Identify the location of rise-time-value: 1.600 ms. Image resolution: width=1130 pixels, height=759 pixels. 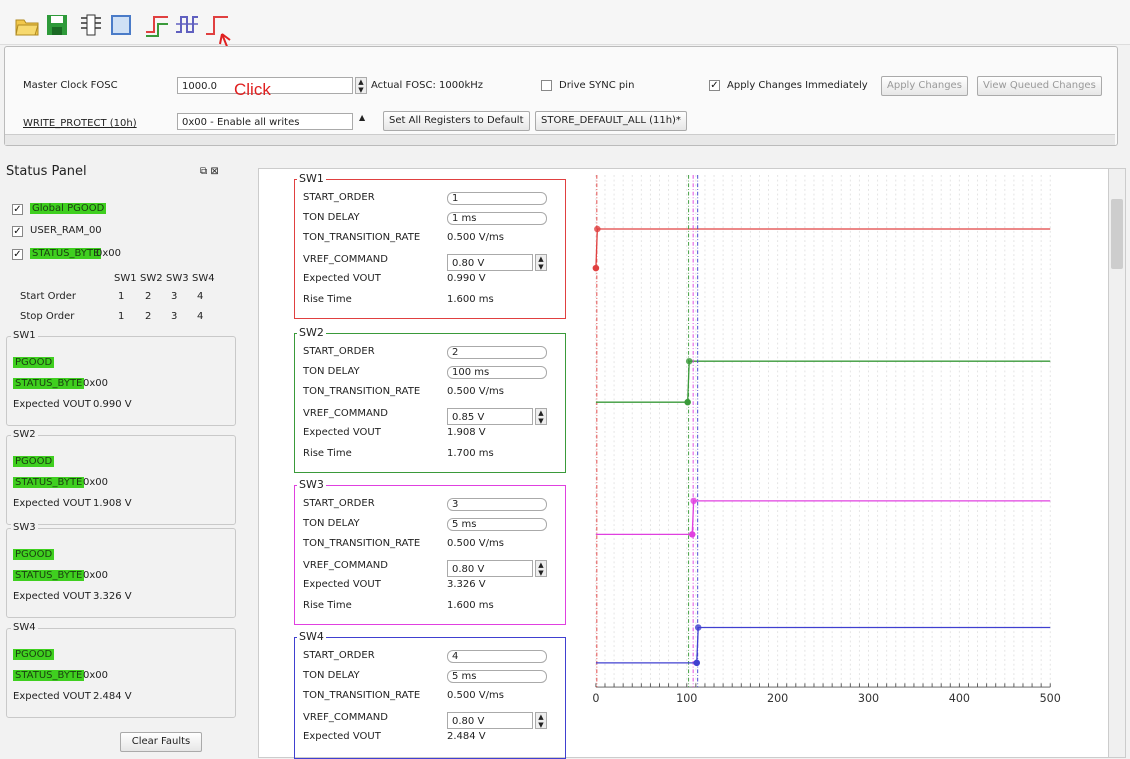
(470, 605).